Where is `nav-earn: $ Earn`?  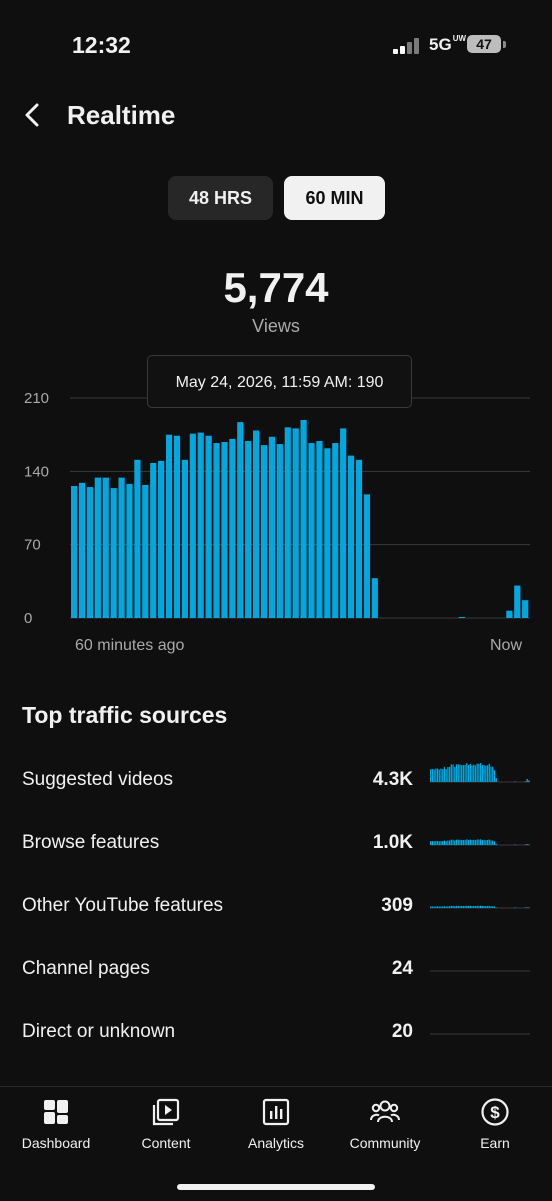 nav-earn: $ Earn is located at coordinates (495, 1129).